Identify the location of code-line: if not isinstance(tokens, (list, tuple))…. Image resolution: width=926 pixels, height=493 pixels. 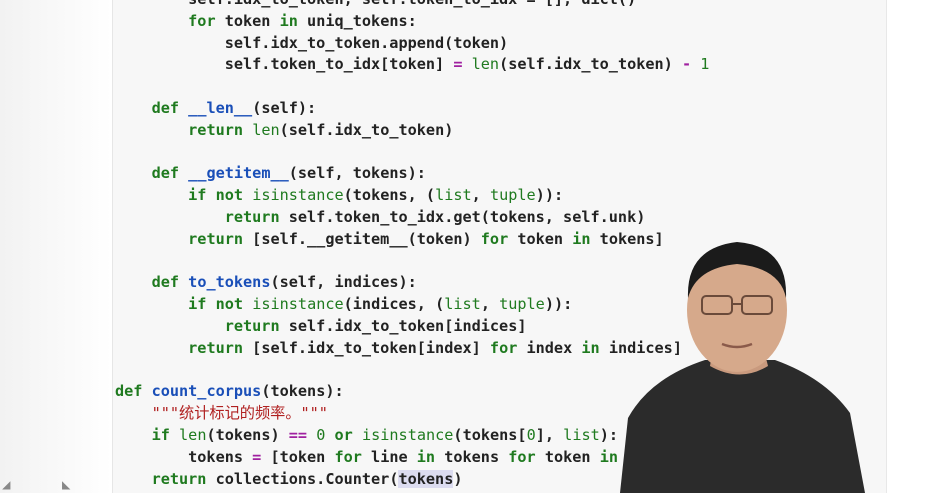
(412, 196).